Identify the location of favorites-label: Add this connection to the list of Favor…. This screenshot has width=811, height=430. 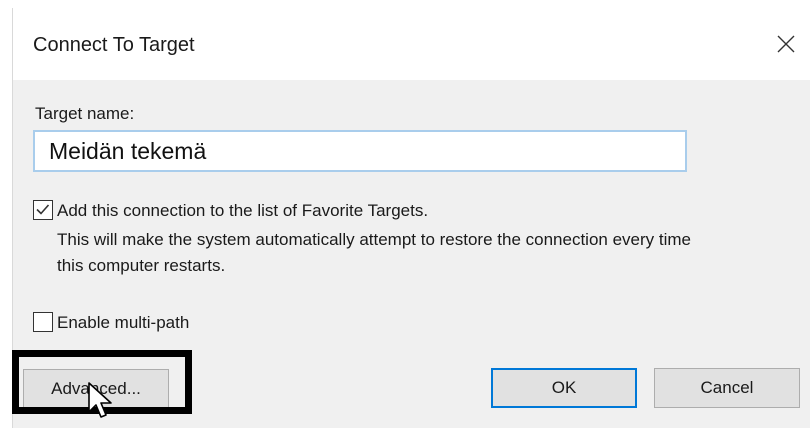
(242, 211).